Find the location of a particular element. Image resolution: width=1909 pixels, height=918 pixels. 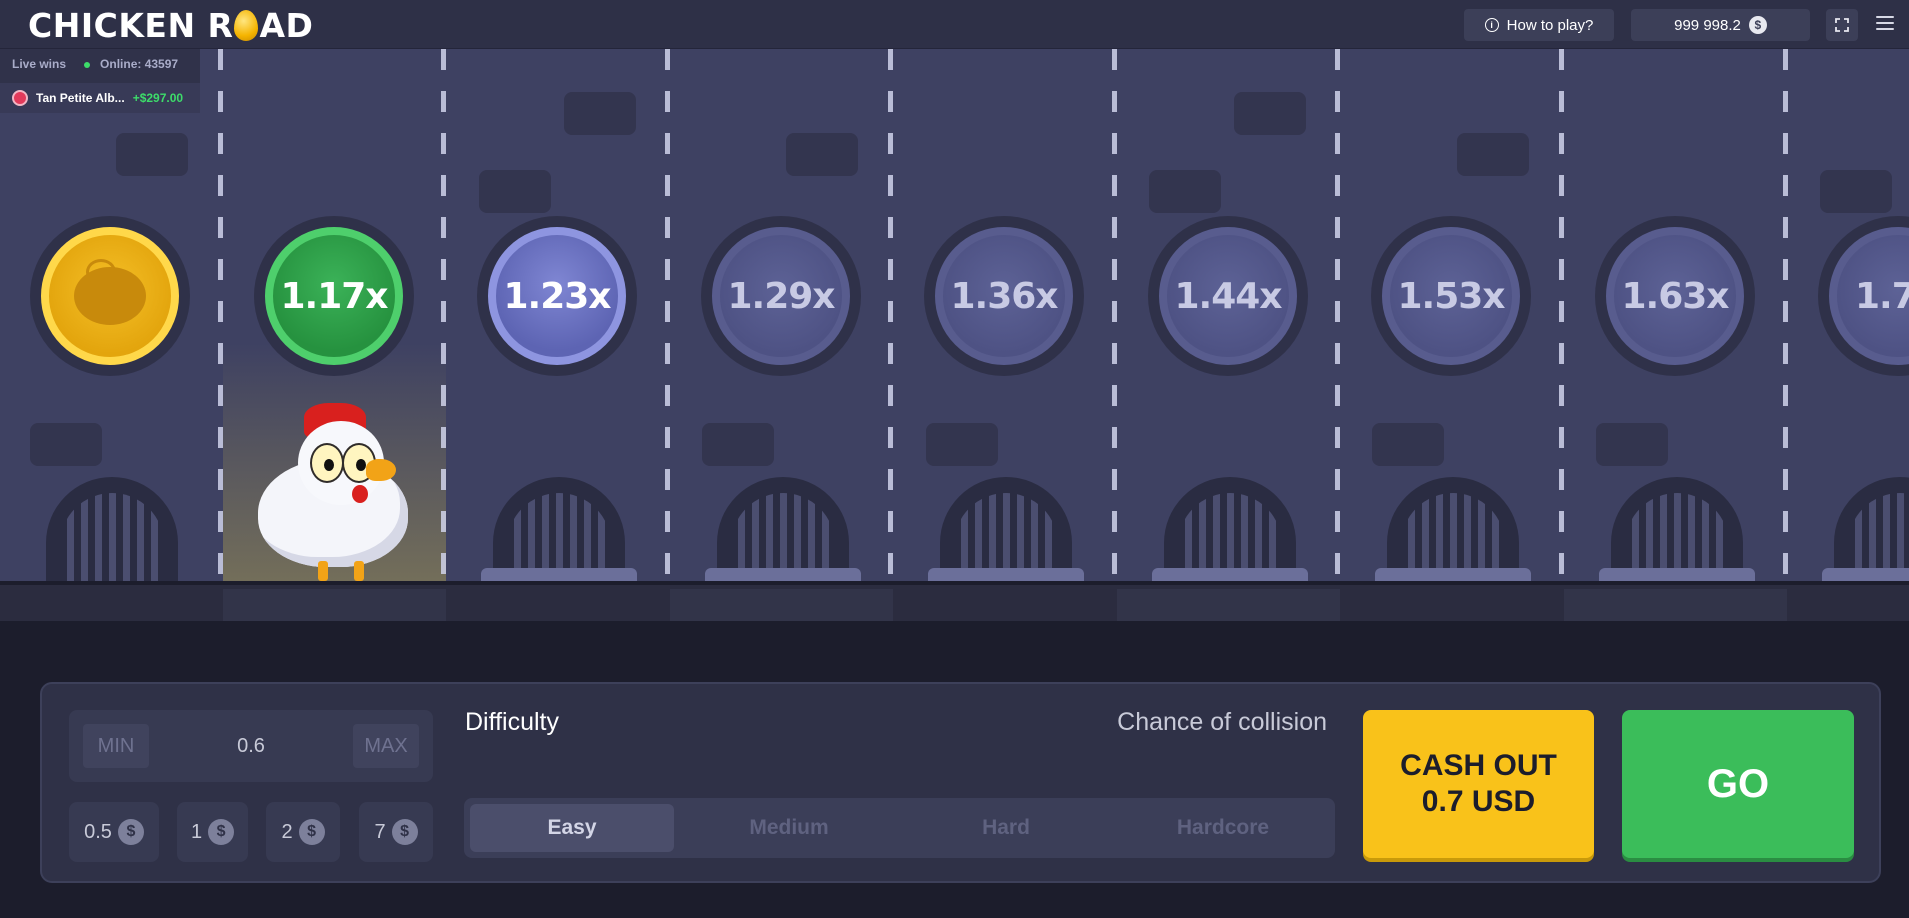

collision-chance-label: Chance of collision is located at coordinates (1222, 722).